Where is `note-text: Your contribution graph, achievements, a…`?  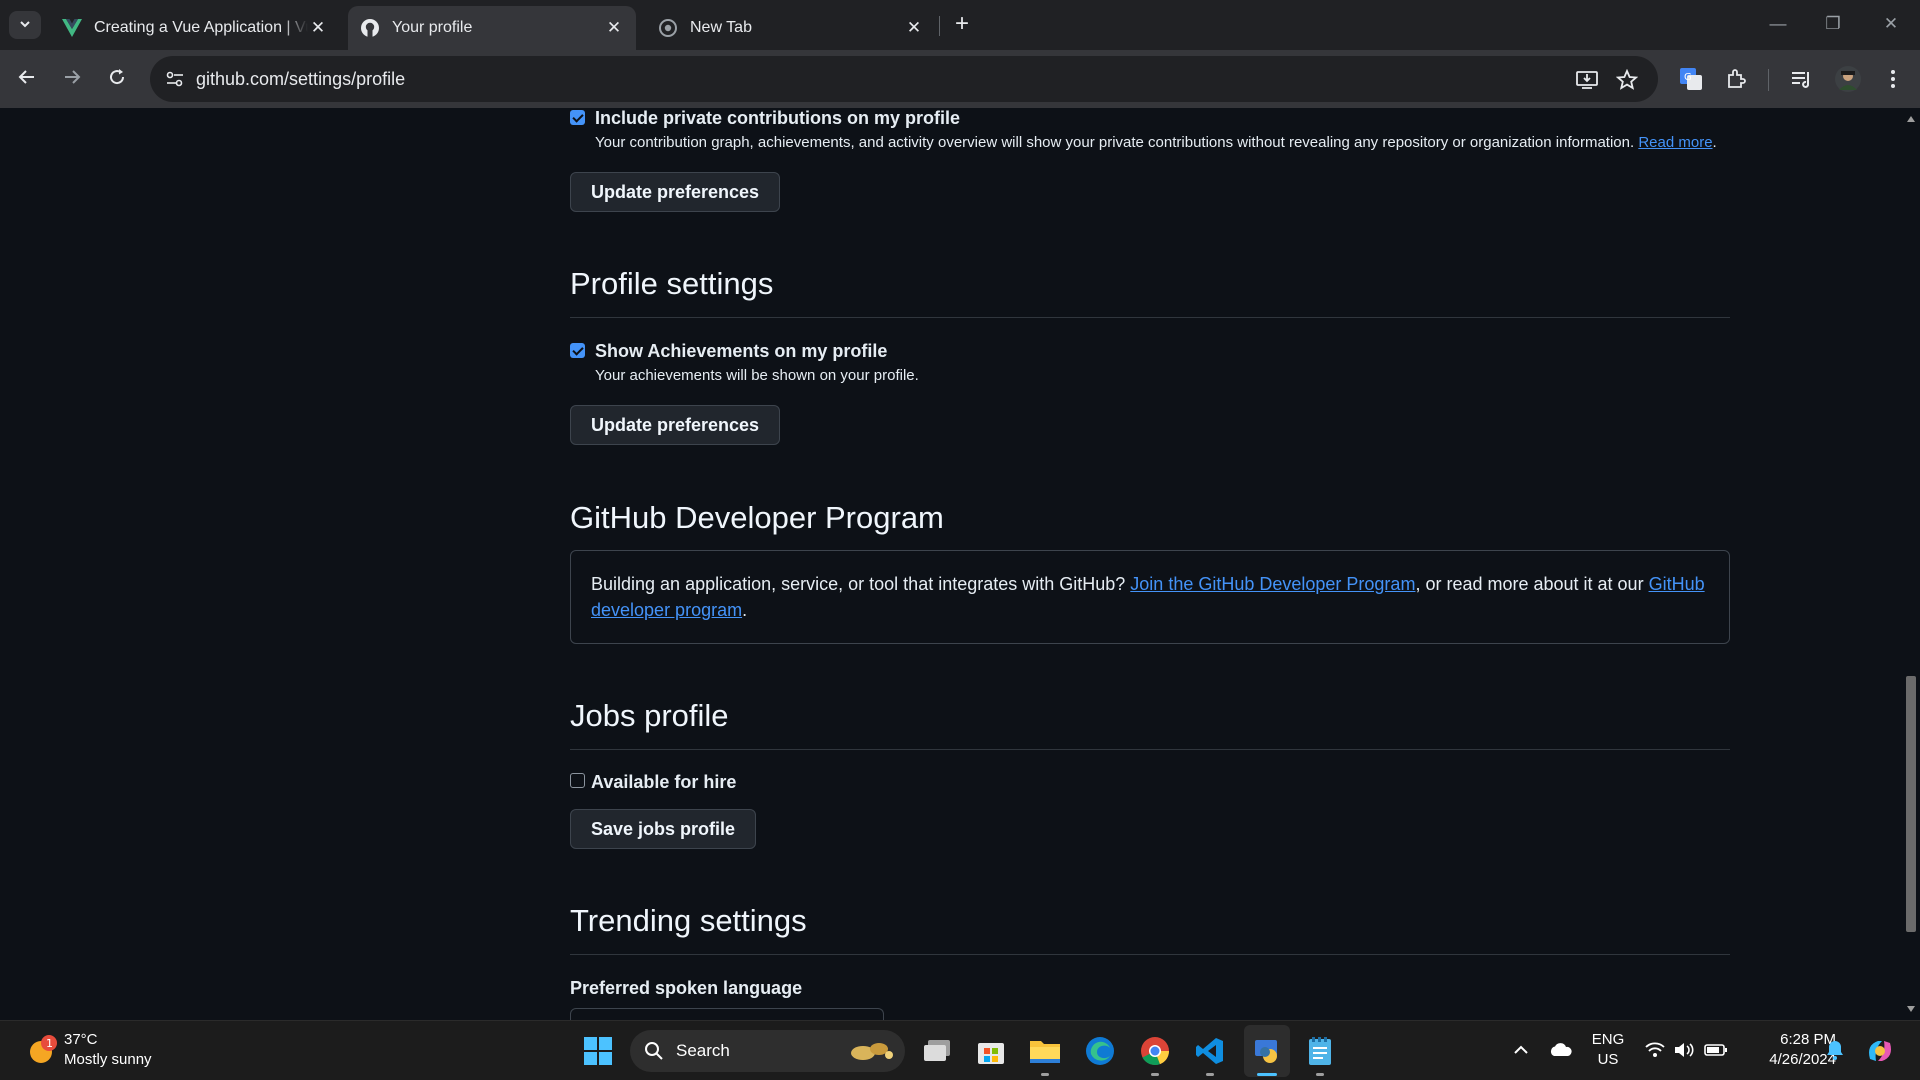
note-text: Your contribution graph, achievements, a… is located at coordinates (1115, 142).